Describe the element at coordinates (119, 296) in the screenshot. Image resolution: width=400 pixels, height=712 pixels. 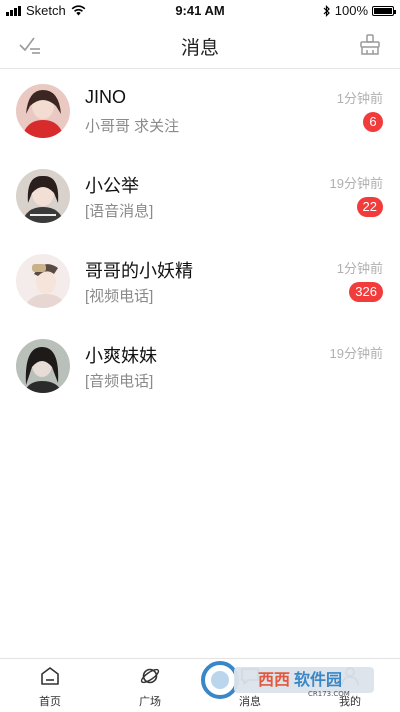
I see `chat-preview: [视频电话]` at that location.